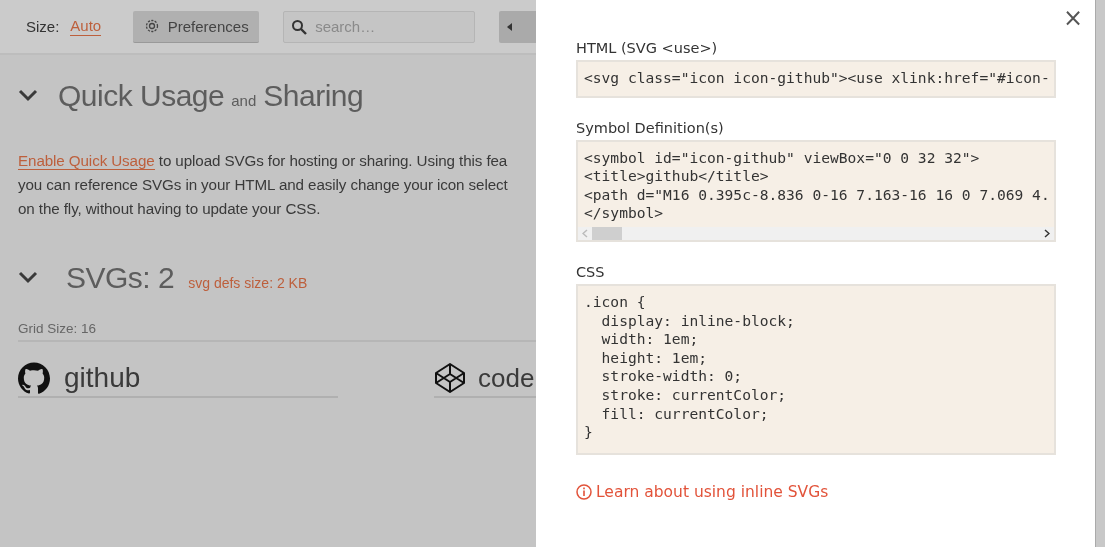  Describe the element at coordinates (584, 491) in the screenshot. I see `info-icon` at that location.